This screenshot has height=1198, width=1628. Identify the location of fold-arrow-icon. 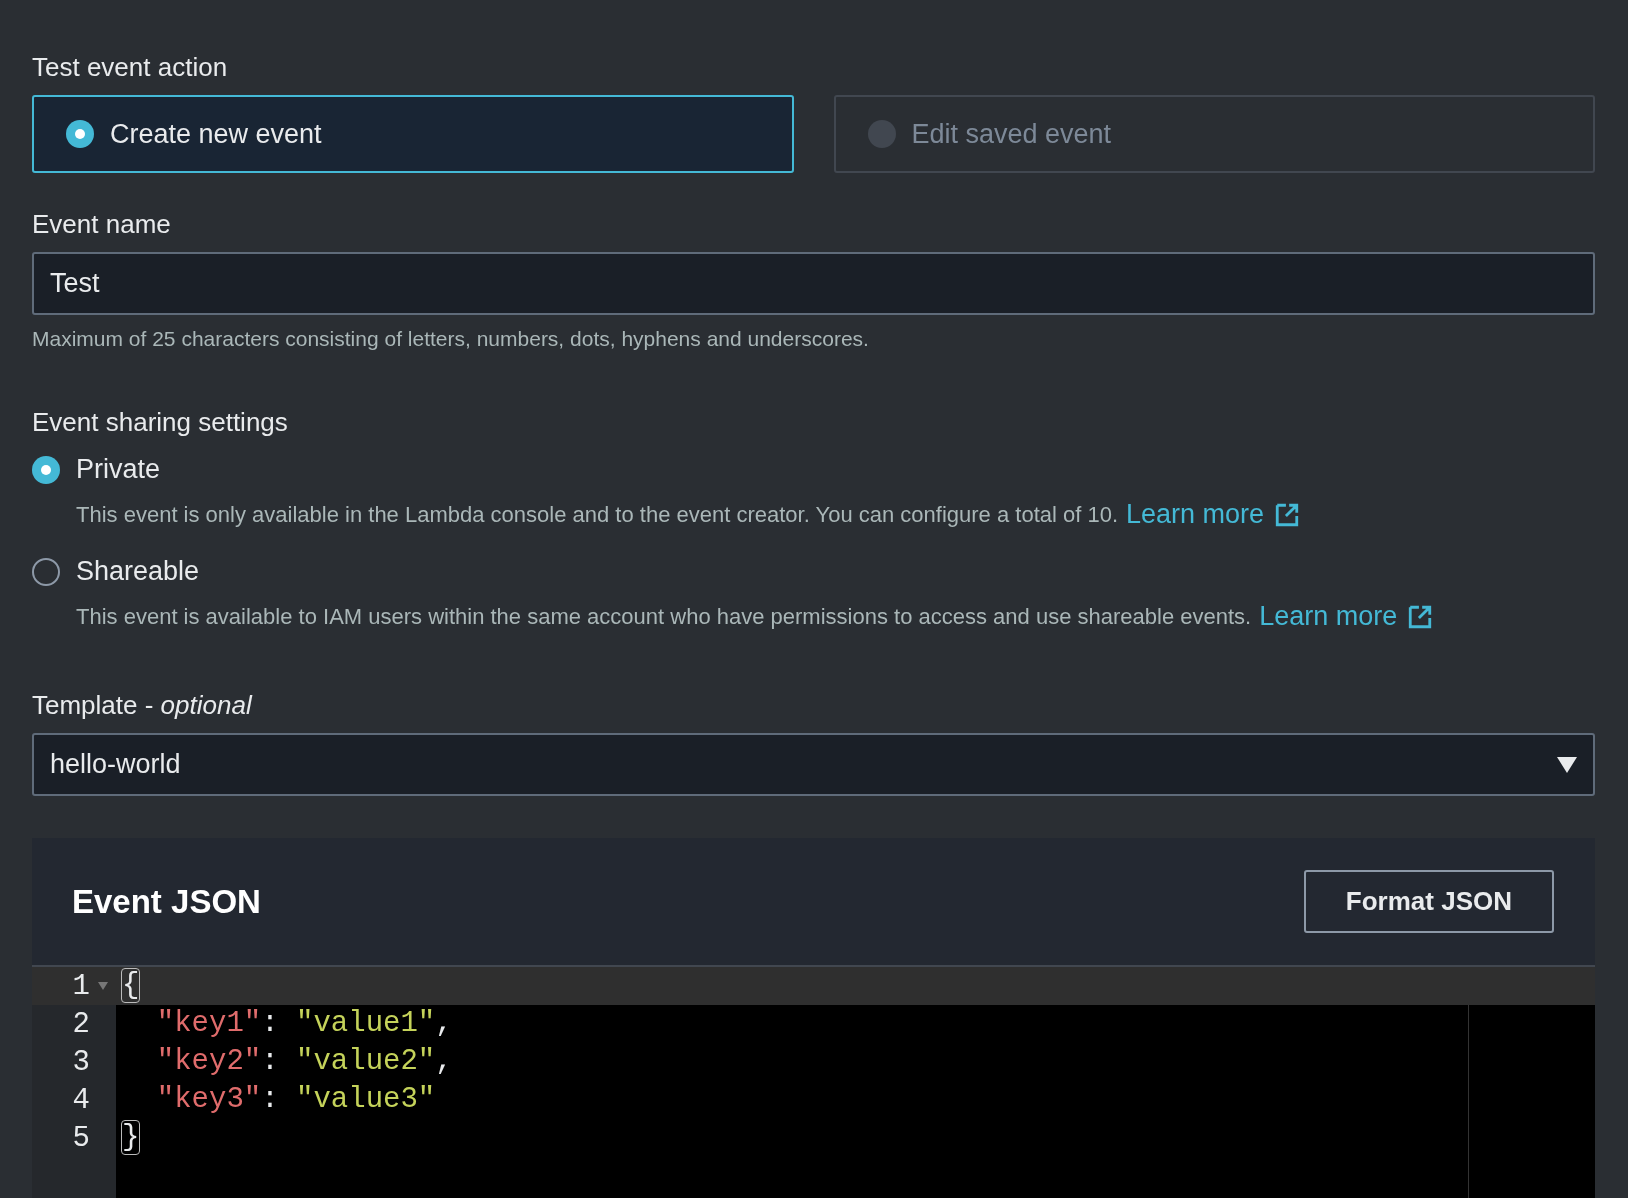
(103, 986).